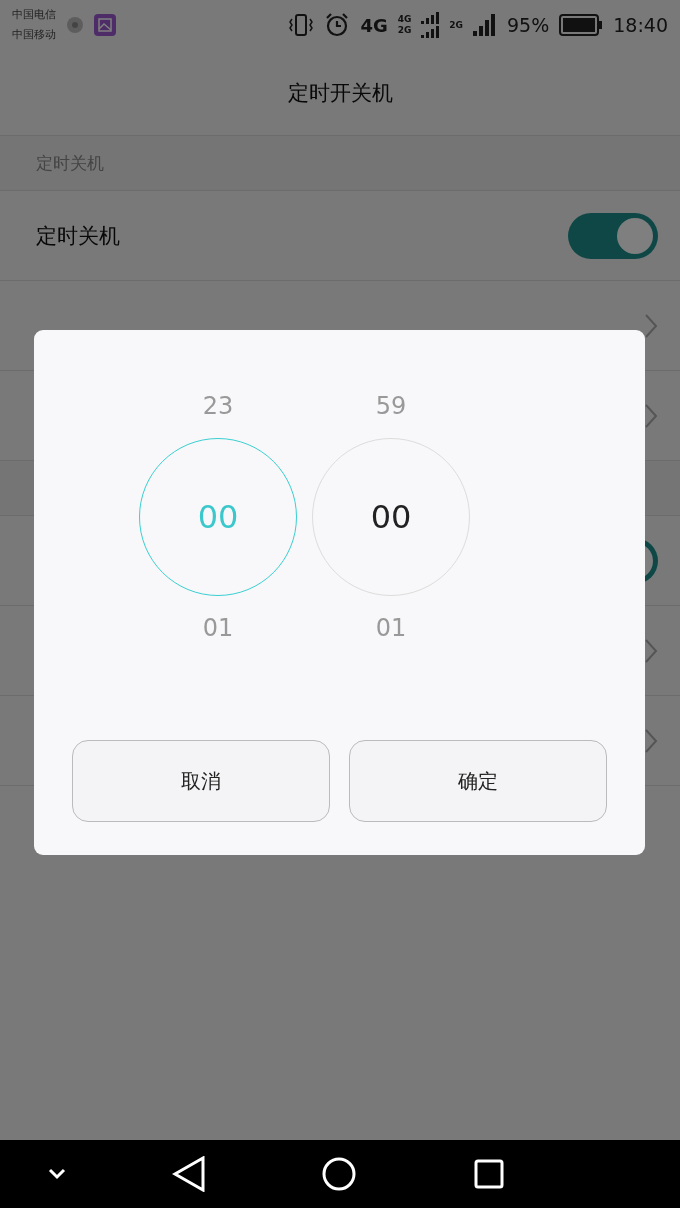 Image resolution: width=680 pixels, height=1208 pixels. I want to click on battery-percent: 95%, so click(528, 25).